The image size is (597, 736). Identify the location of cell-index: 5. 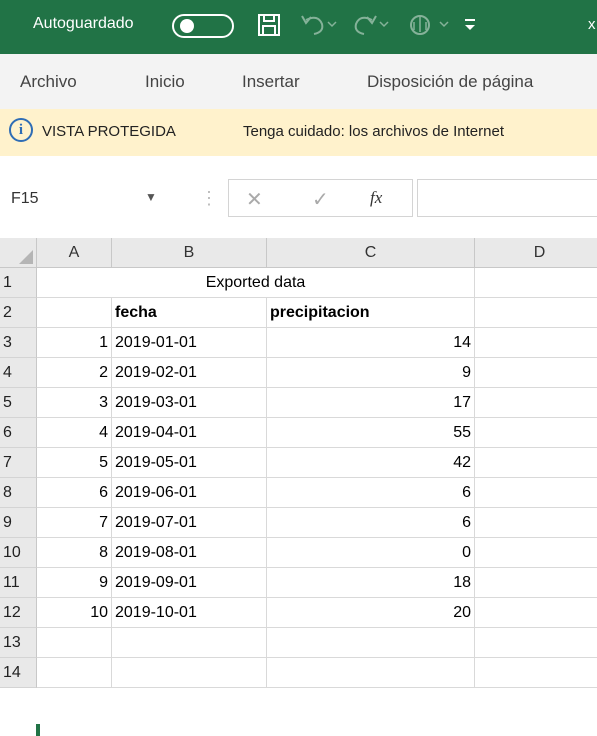
(74, 463).